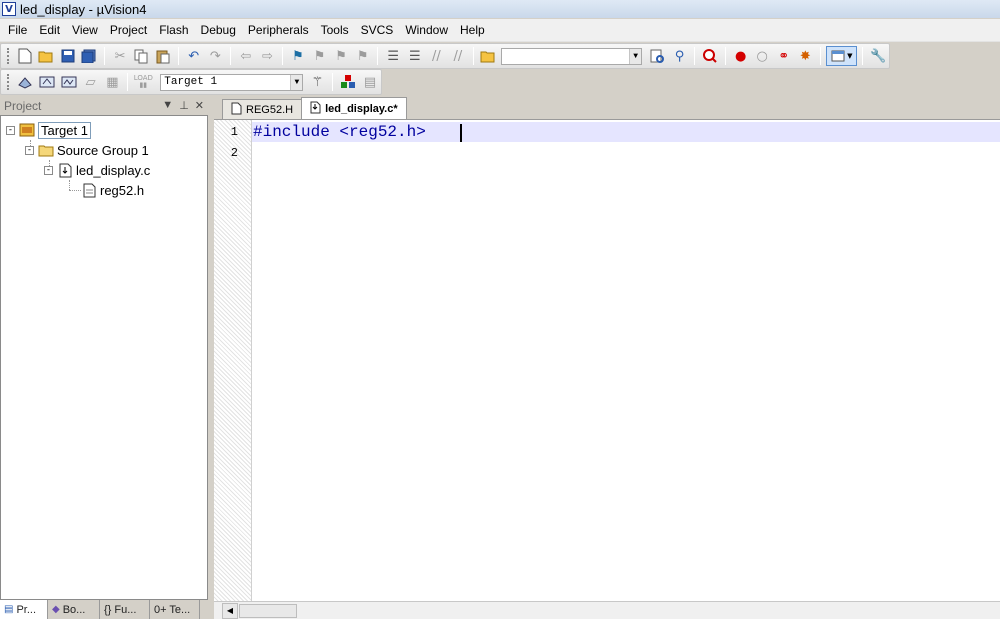 The height and width of the screenshot is (619, 1000). Describe the element at coordinates (64, 130) in the screenshot. I see `tree-item-label: Target 1` at that location.